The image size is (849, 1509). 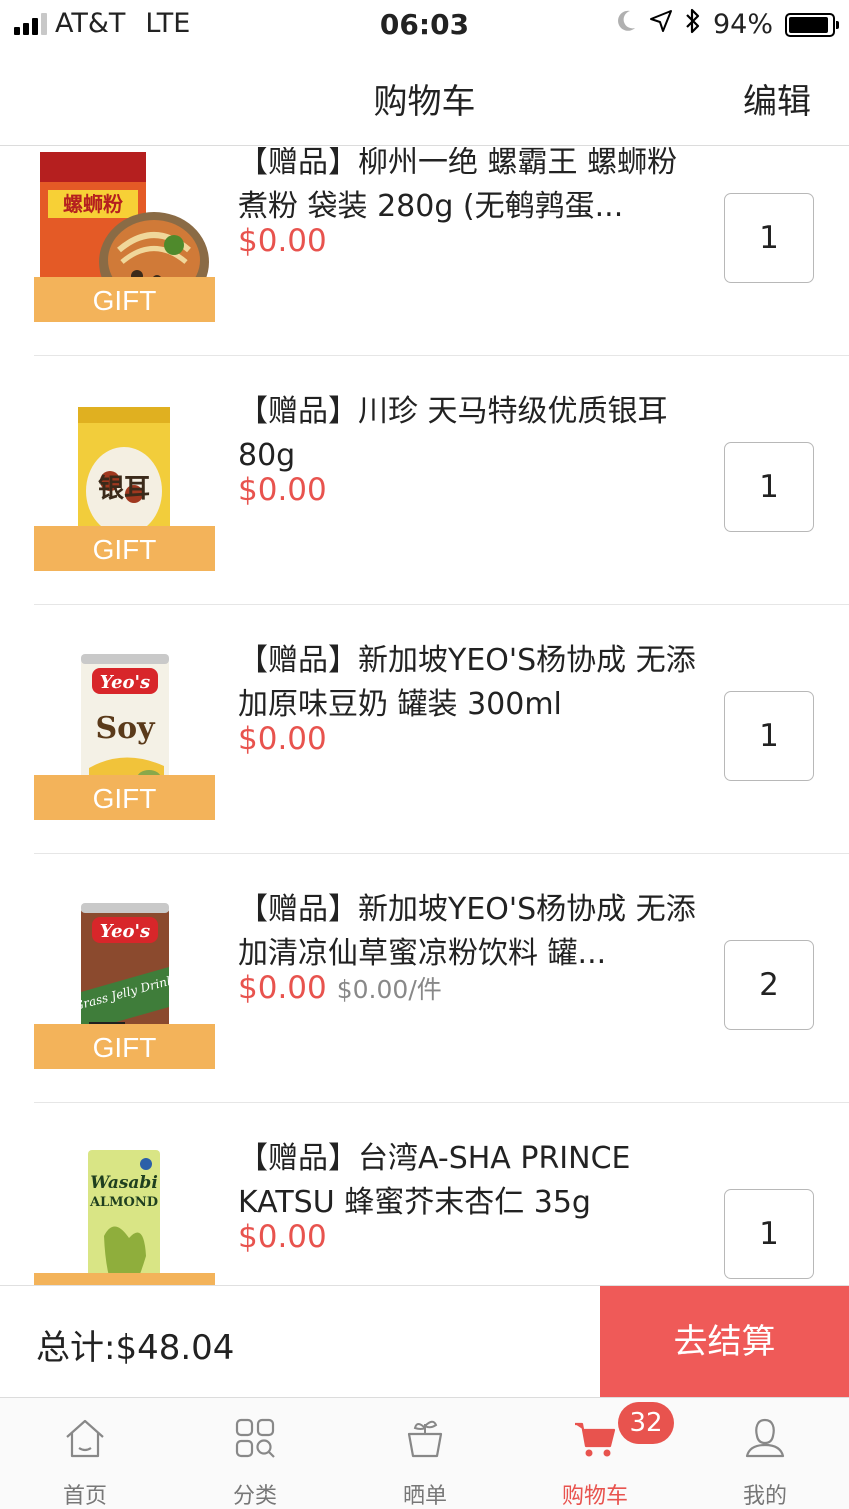 What do you see at coordinates (425, 1439) in the screenshot?
I see `plant-pot-icon` at bounding box center [425, 1439].